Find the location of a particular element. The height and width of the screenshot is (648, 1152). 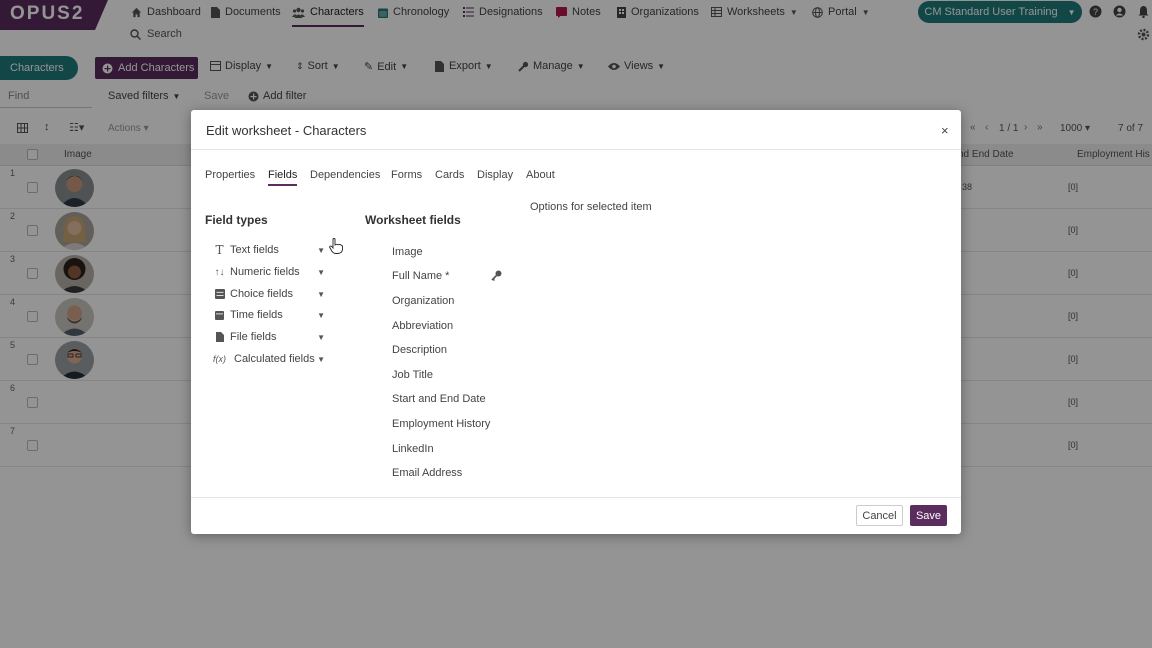

worksheet-field-full-name: Full Name * is located at coordinates (420, 276).